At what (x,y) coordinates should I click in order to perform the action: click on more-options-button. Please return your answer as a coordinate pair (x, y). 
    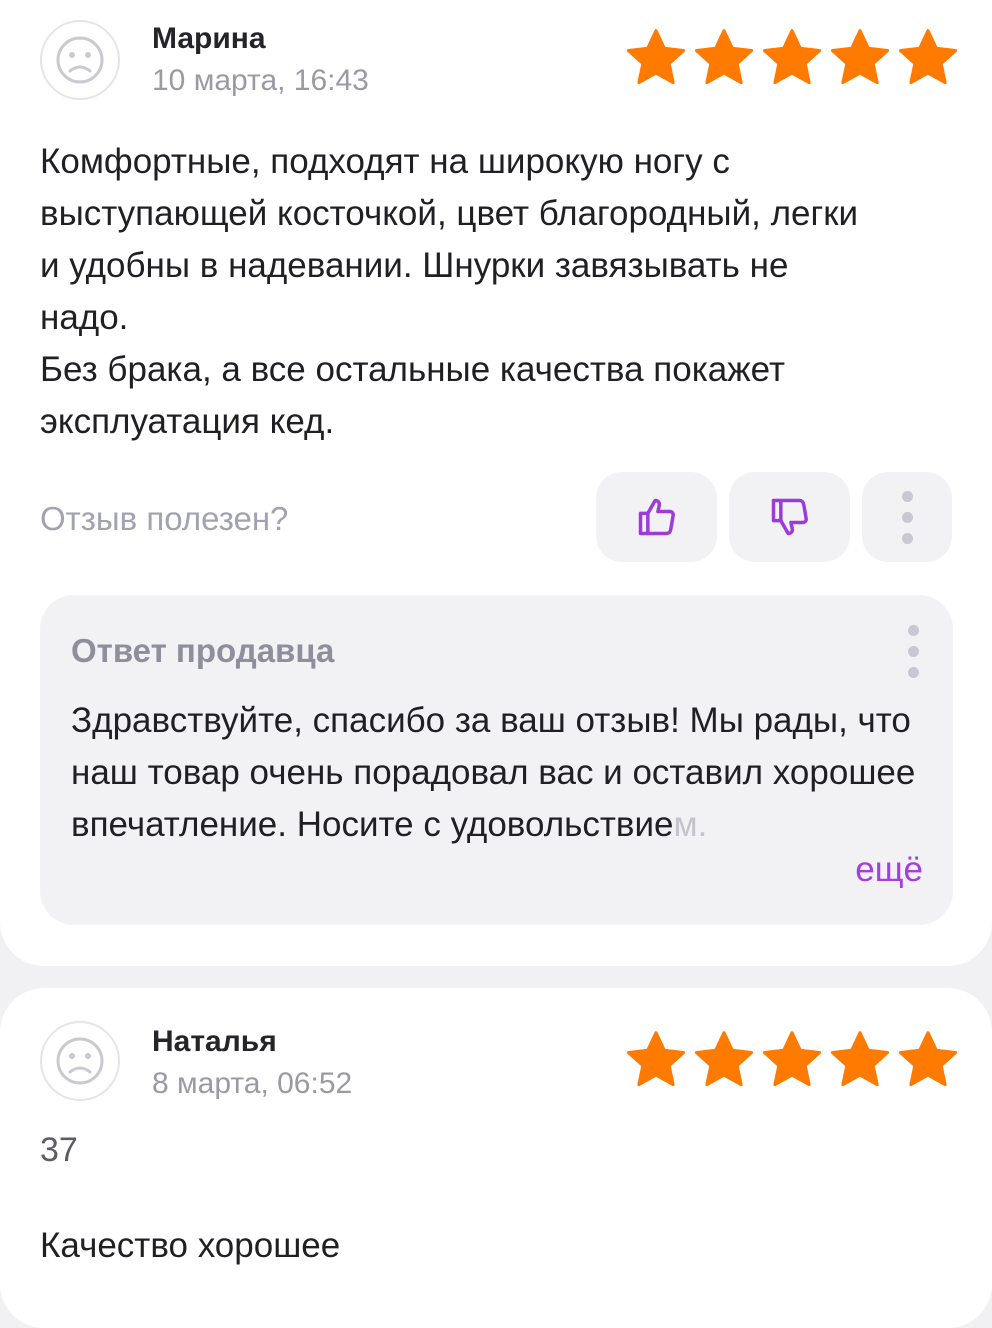
    Looking at the image, I should click on (907, 517).